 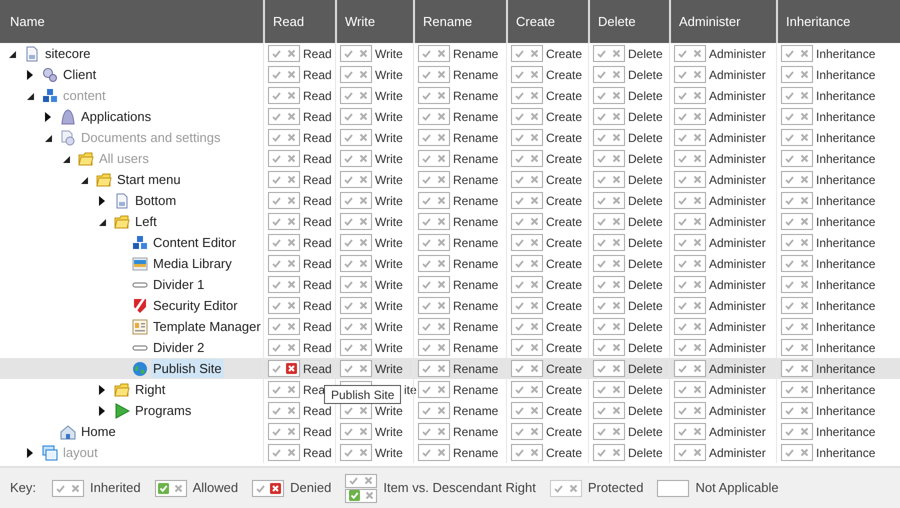 I want to click on column-header: Inheritance, so click(x=818, y=22).